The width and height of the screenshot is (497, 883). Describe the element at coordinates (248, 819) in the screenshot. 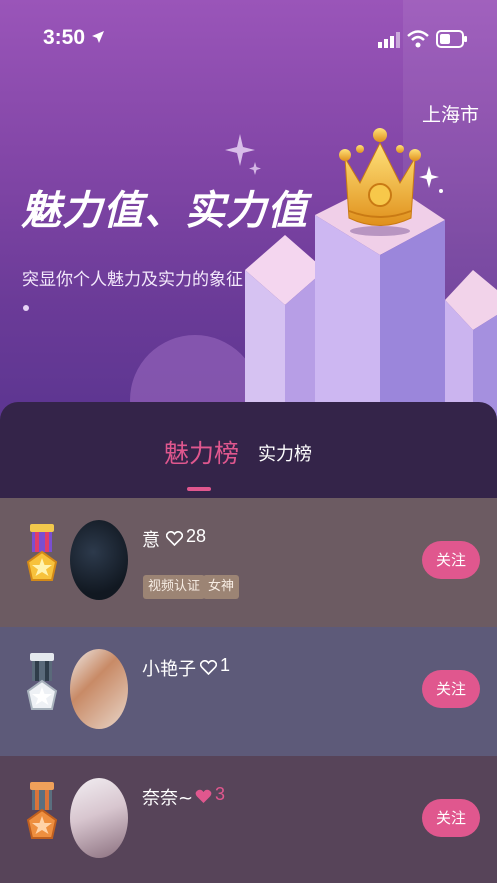

I see `ranking-row: 奈奈~ 3 关注` at that location.